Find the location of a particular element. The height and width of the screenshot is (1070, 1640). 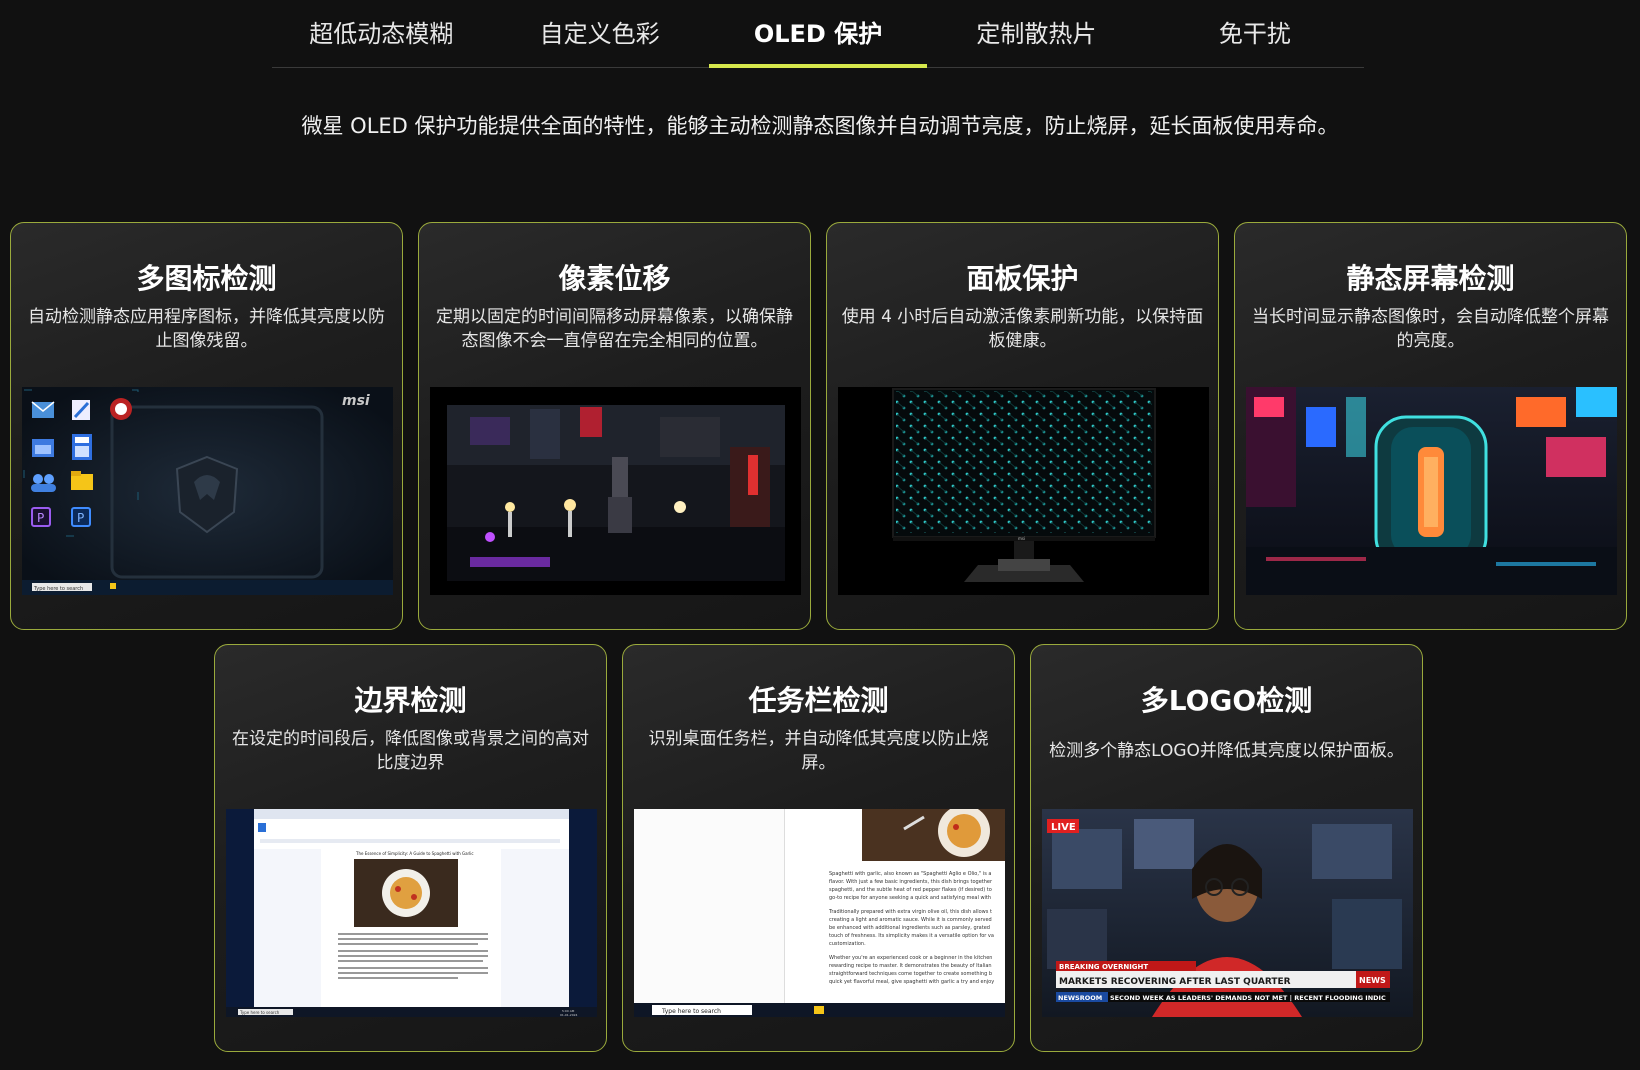

card-description: 定期以固定的时间间隔移动屏幕像素，以确保静态图像不会一直停留在完全相同的位置。 is located at coordinates (614, 329).